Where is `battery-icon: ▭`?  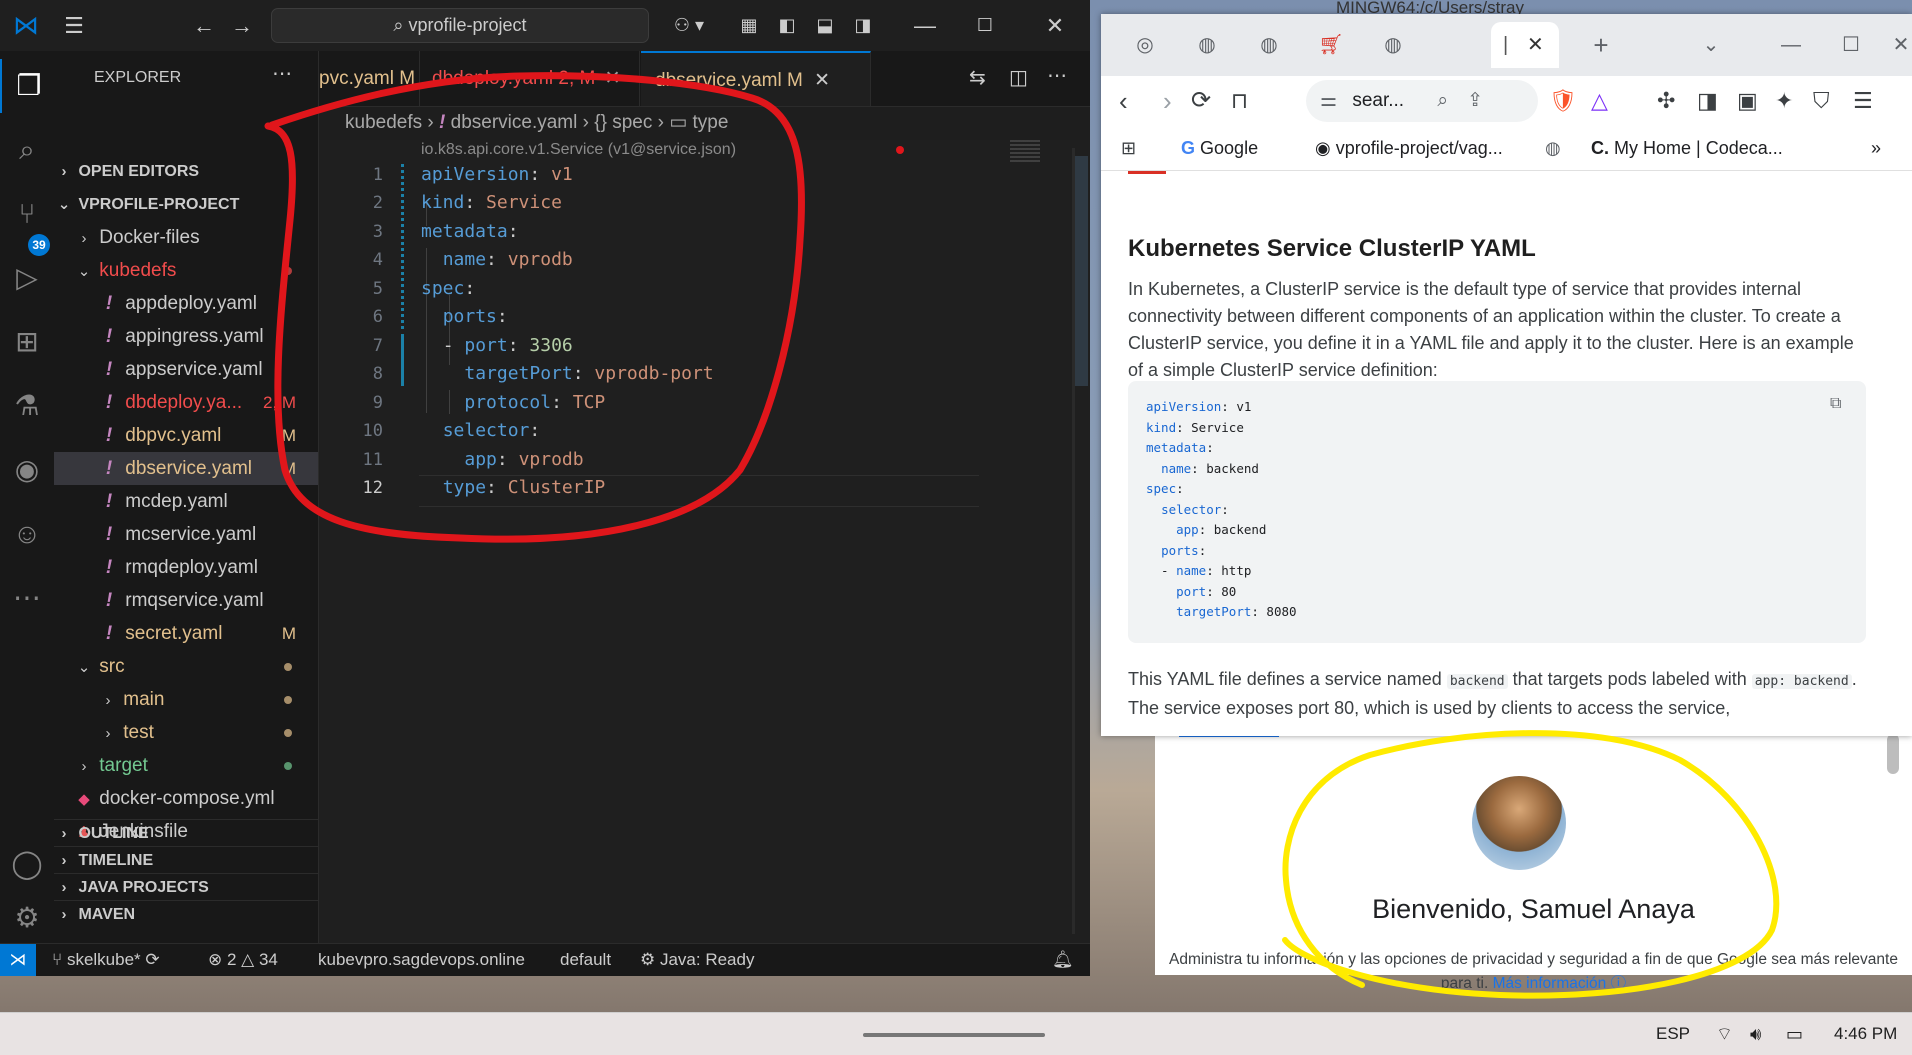 battery-icon: ▭ is located at coordinates (1794, 1034).